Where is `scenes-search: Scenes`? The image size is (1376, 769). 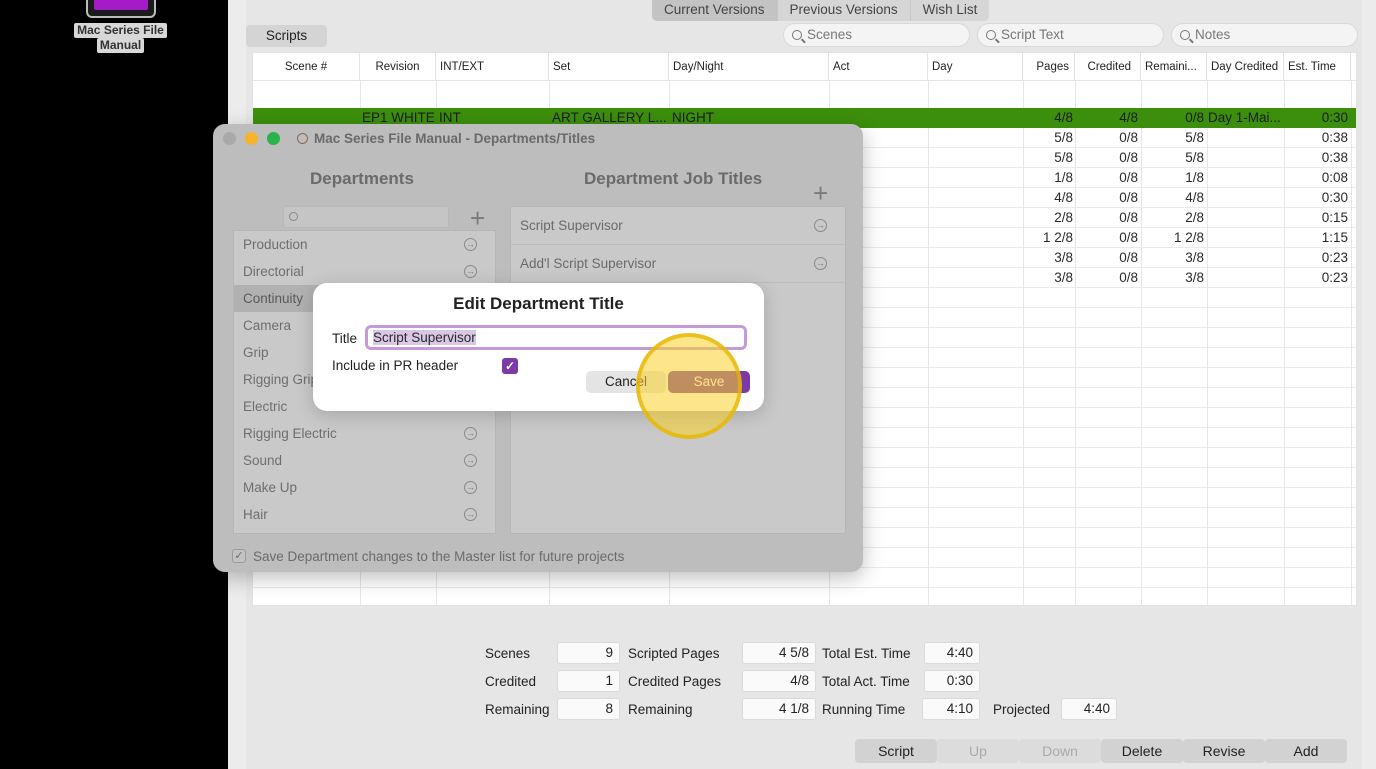
scenes-search: Scenes is located at coordinates (876, 35).